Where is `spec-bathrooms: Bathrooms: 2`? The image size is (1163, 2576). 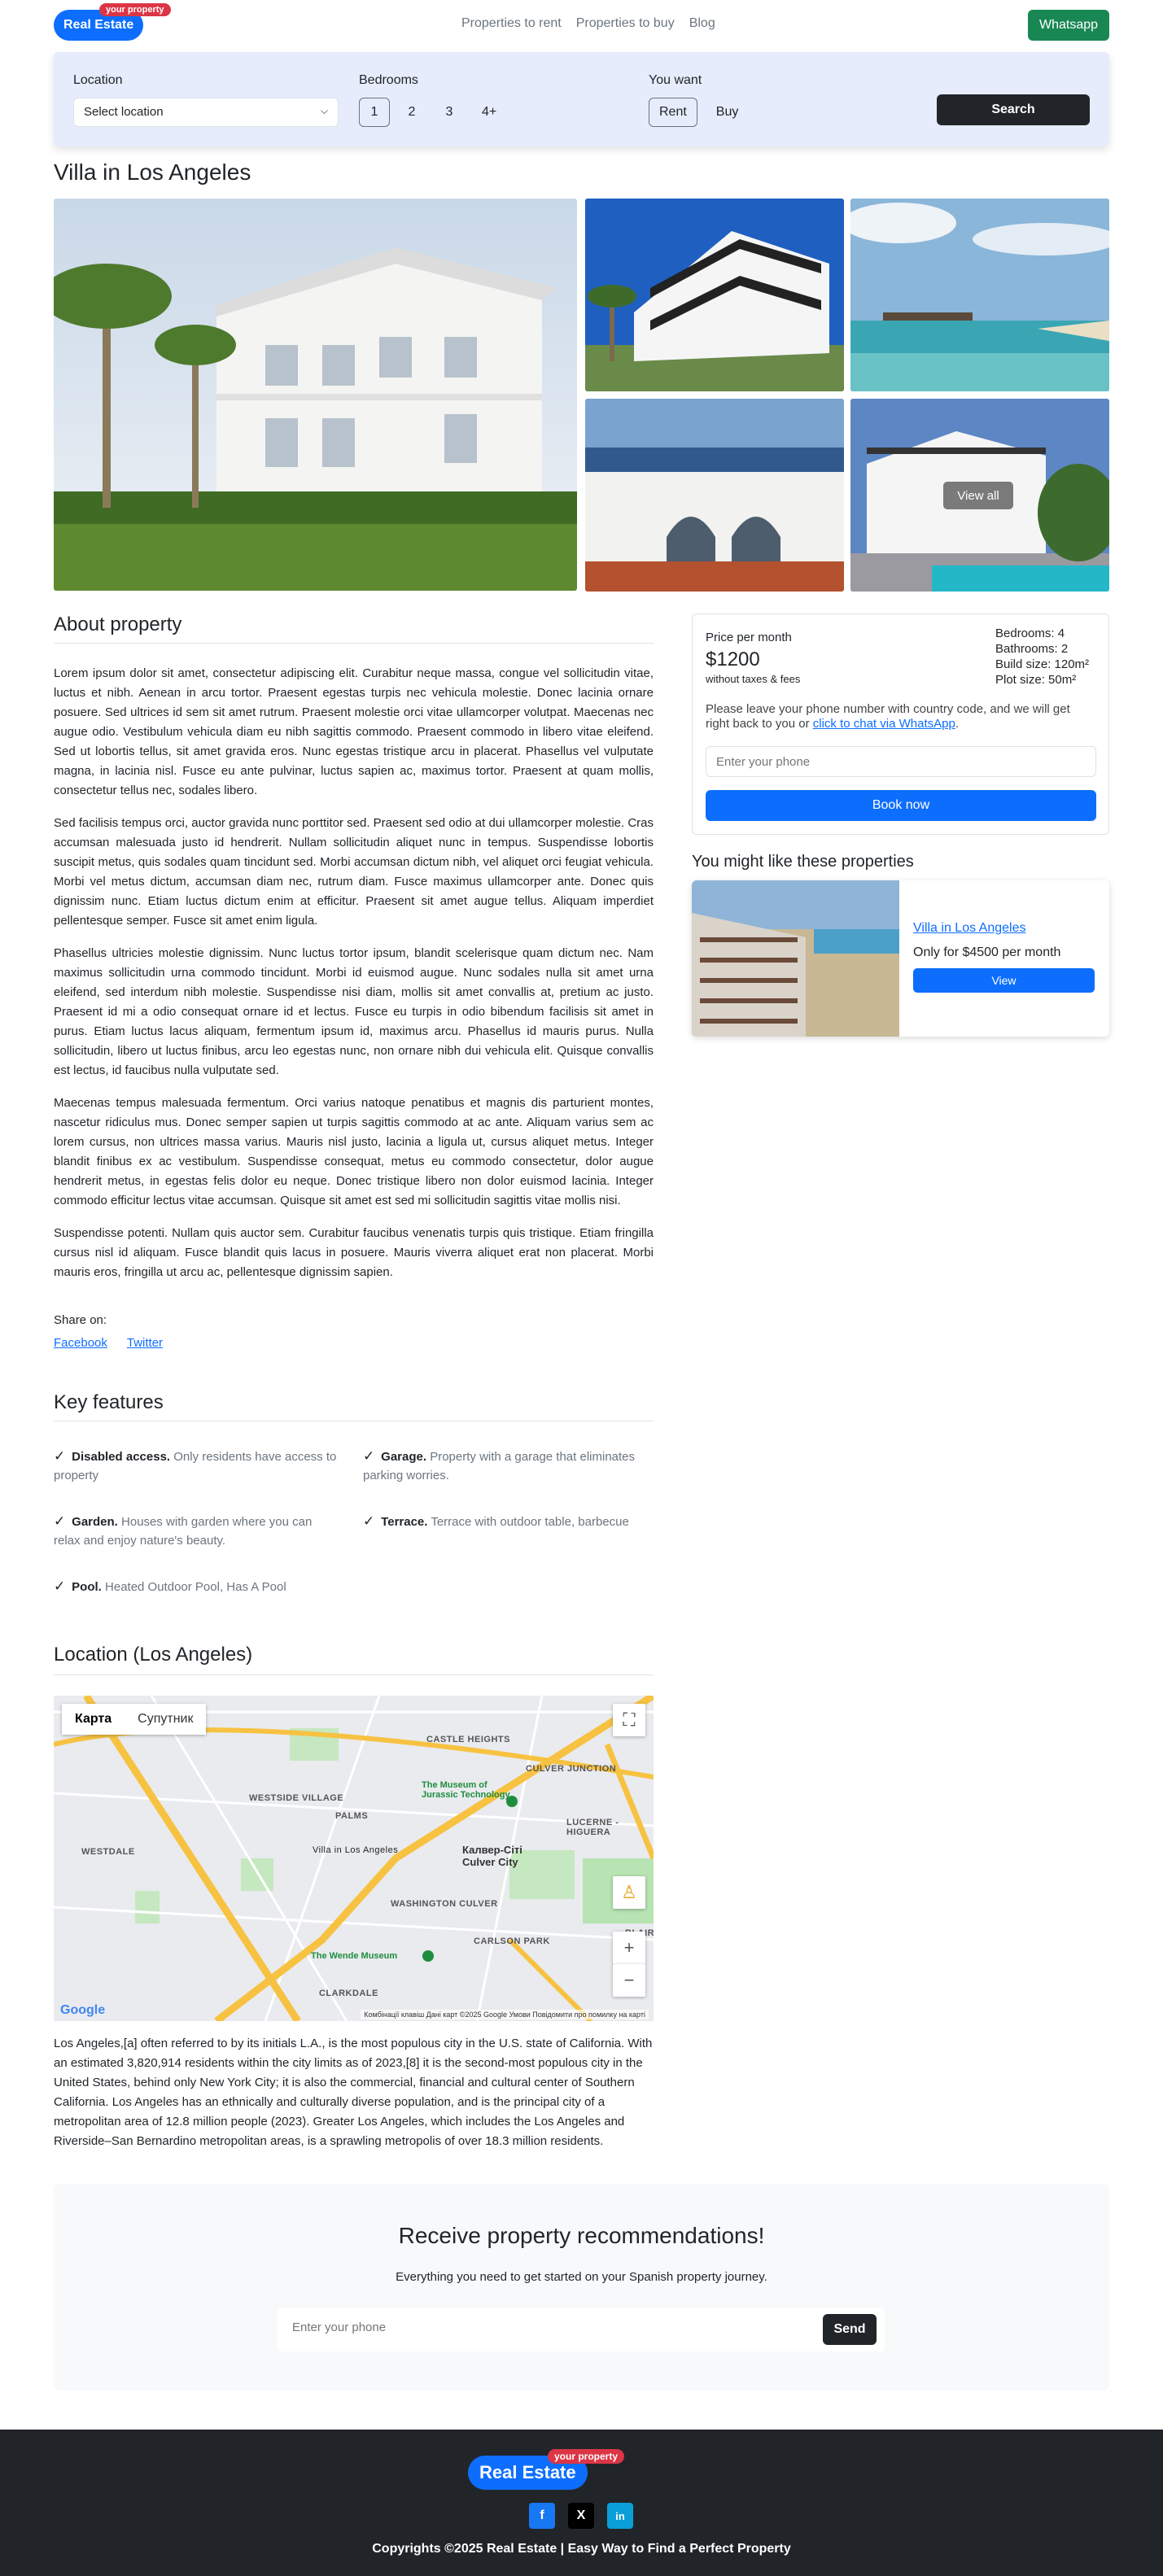 spec-bathrooms: Bathrooms: 2 is located at coordinates (1032, 649).